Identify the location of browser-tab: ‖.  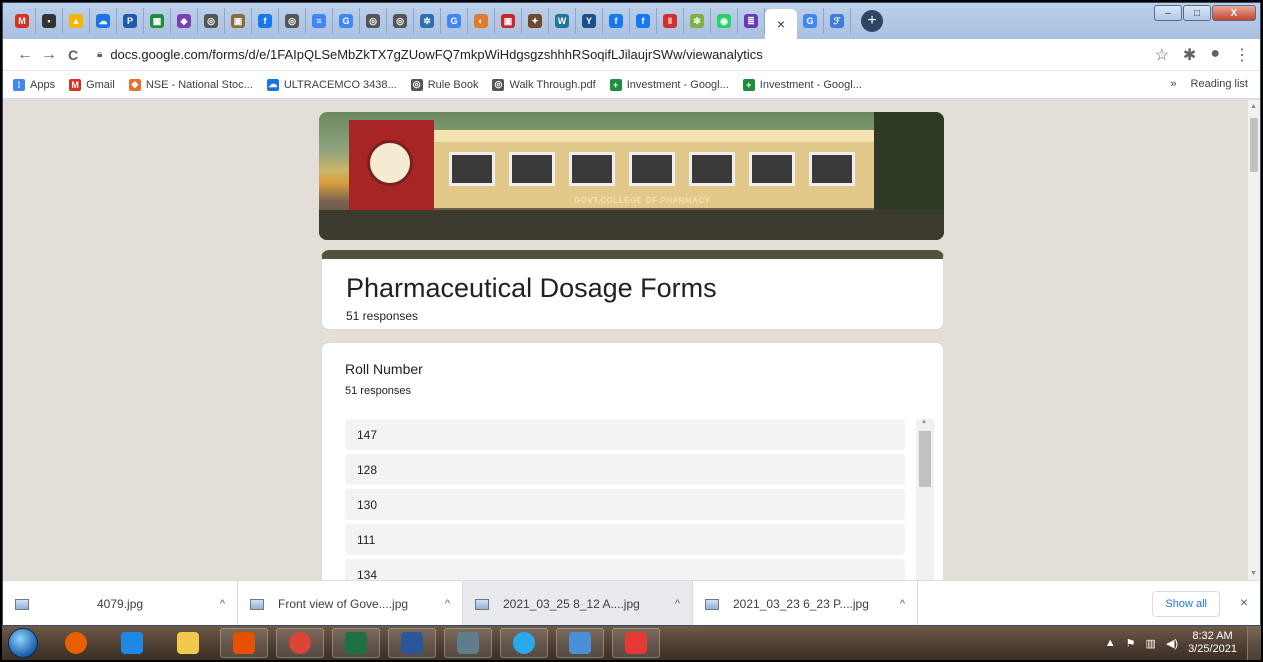
(670, 21).